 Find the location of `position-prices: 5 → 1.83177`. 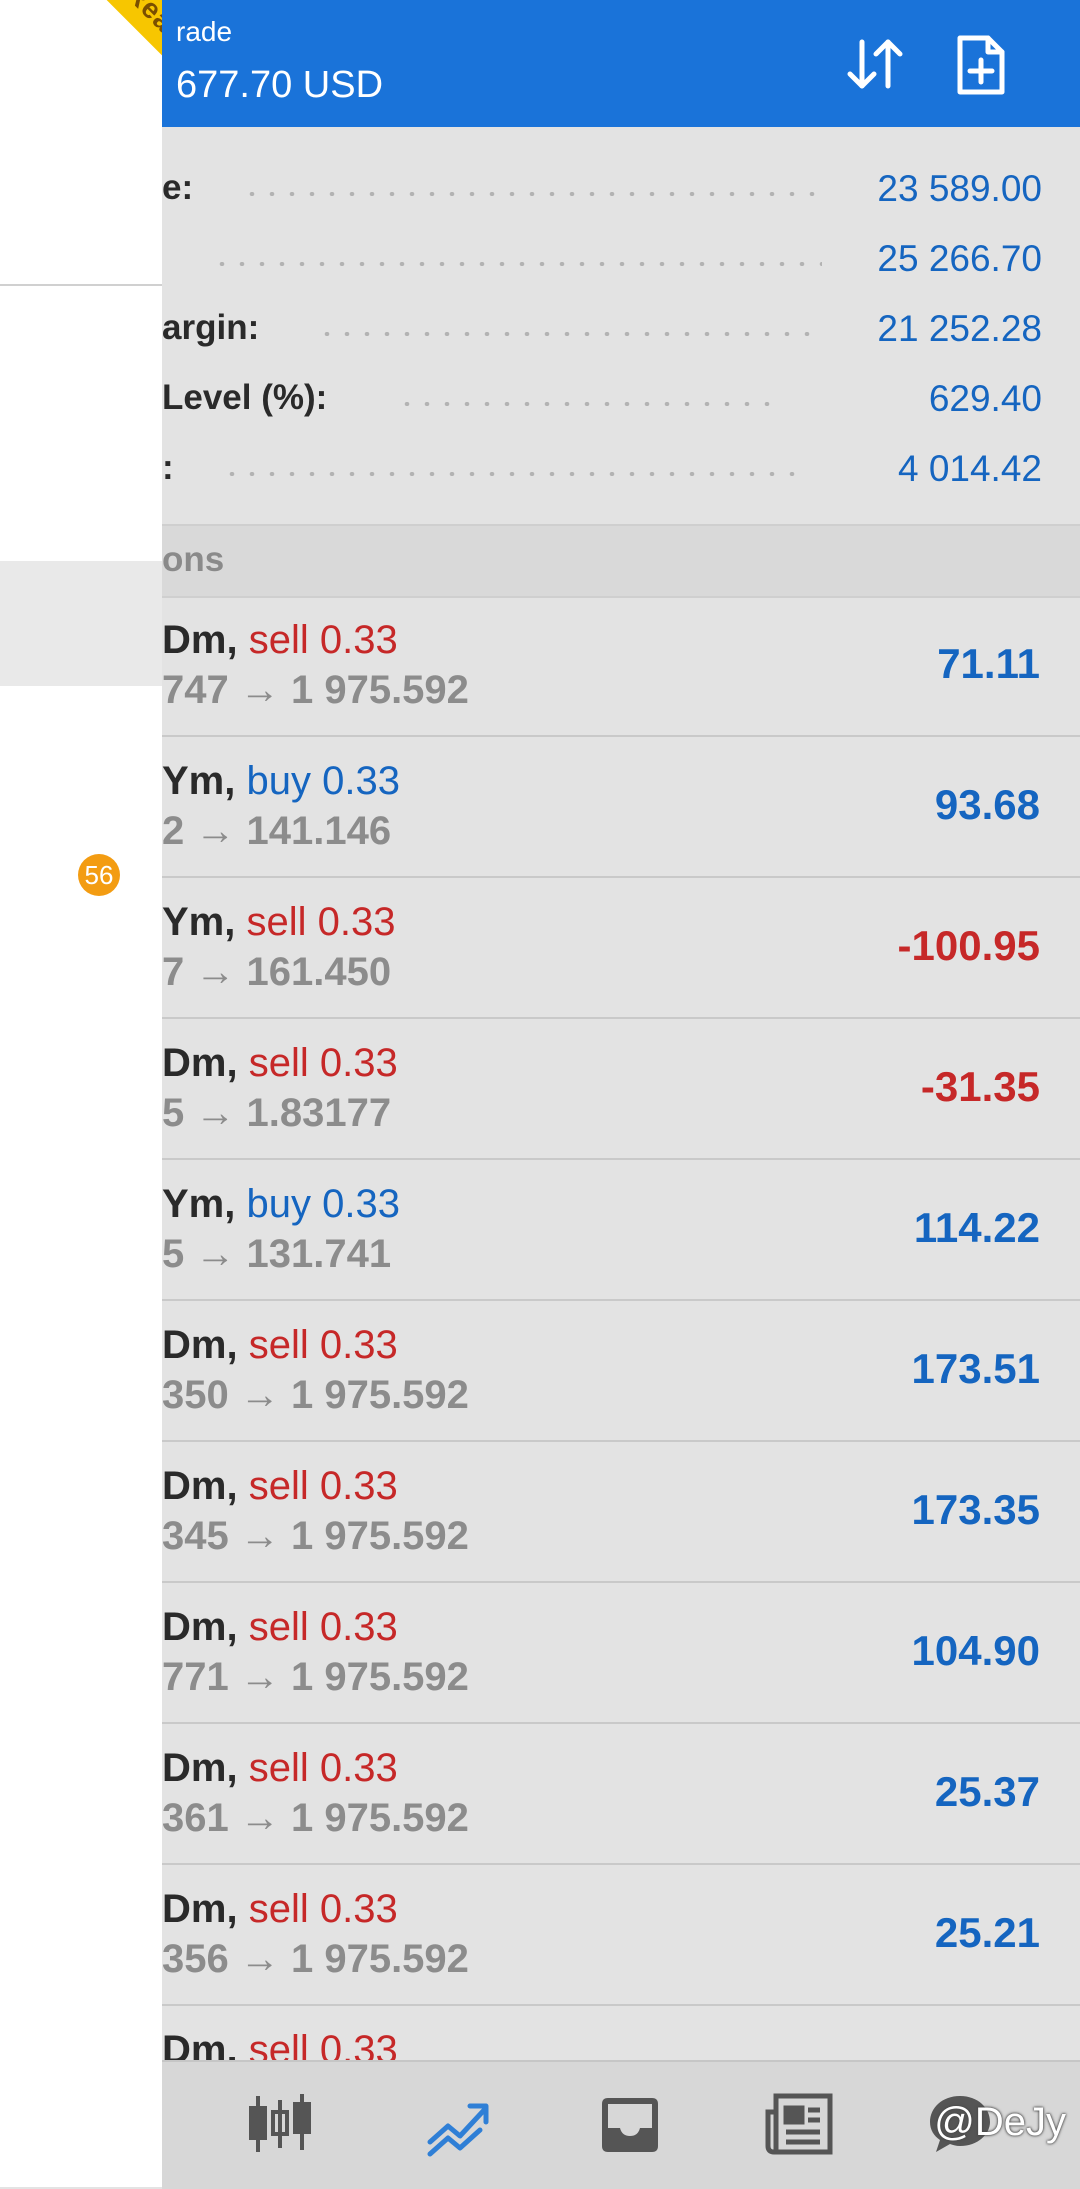

position-prices: 5 → 1.83177 is located at coordinates (277, 1113).